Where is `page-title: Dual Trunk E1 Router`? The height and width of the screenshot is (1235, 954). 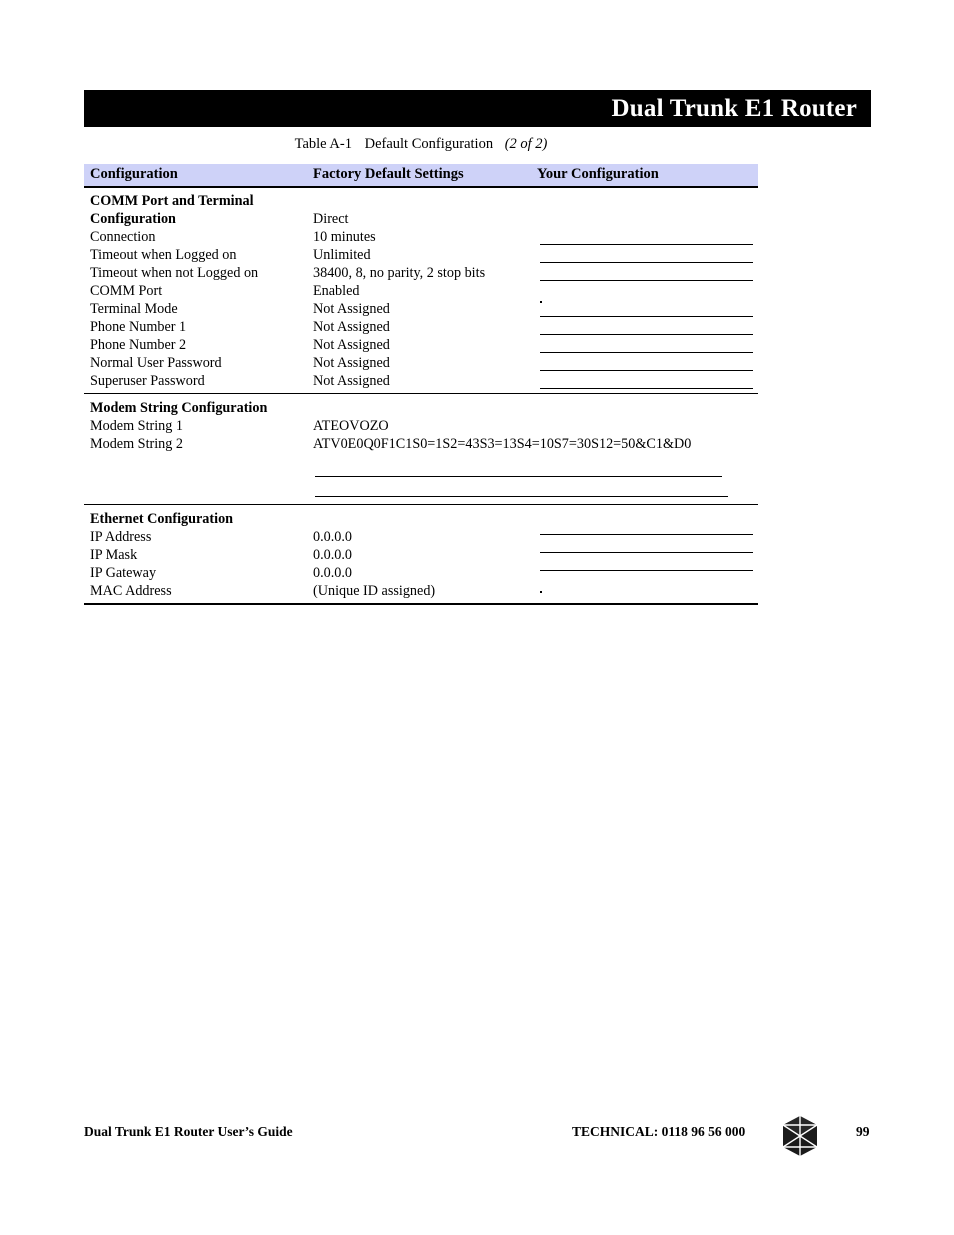
page-title: Dual Trunk E1 Router is located at coordinates (734, 108).